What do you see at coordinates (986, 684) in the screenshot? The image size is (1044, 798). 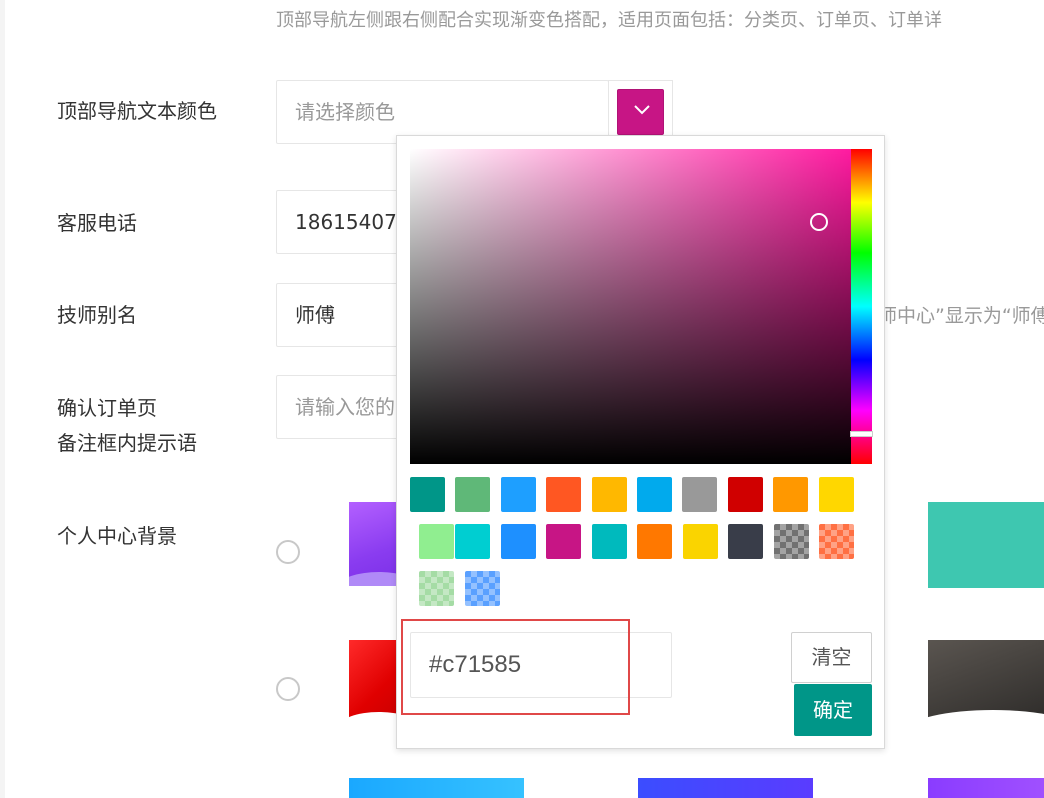 I see `profile-bg-thumb-dark` at bounding box center [986, 684].